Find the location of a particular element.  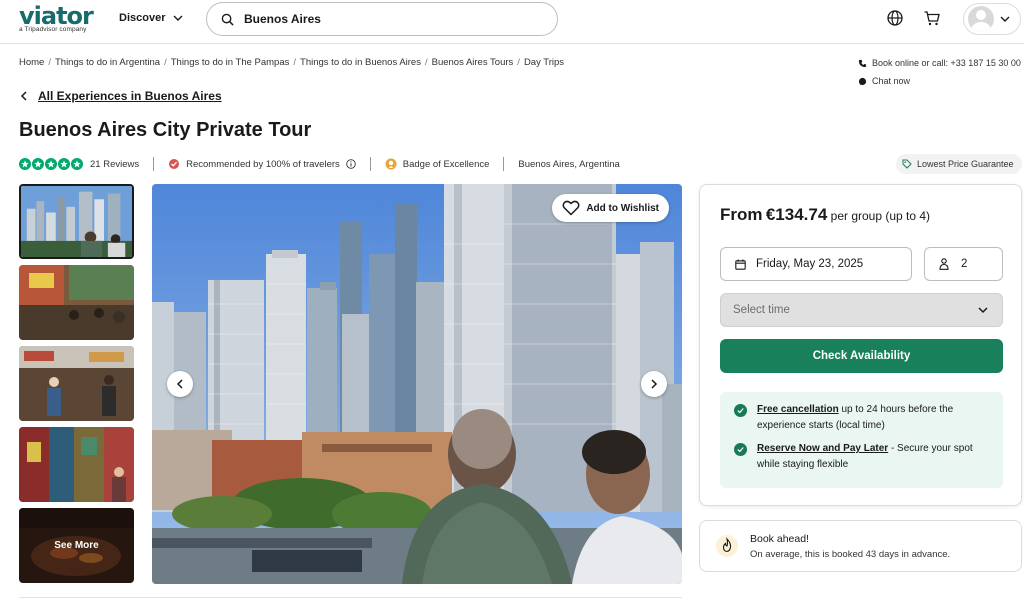

cart-icon is located at coordinates (932, 18).